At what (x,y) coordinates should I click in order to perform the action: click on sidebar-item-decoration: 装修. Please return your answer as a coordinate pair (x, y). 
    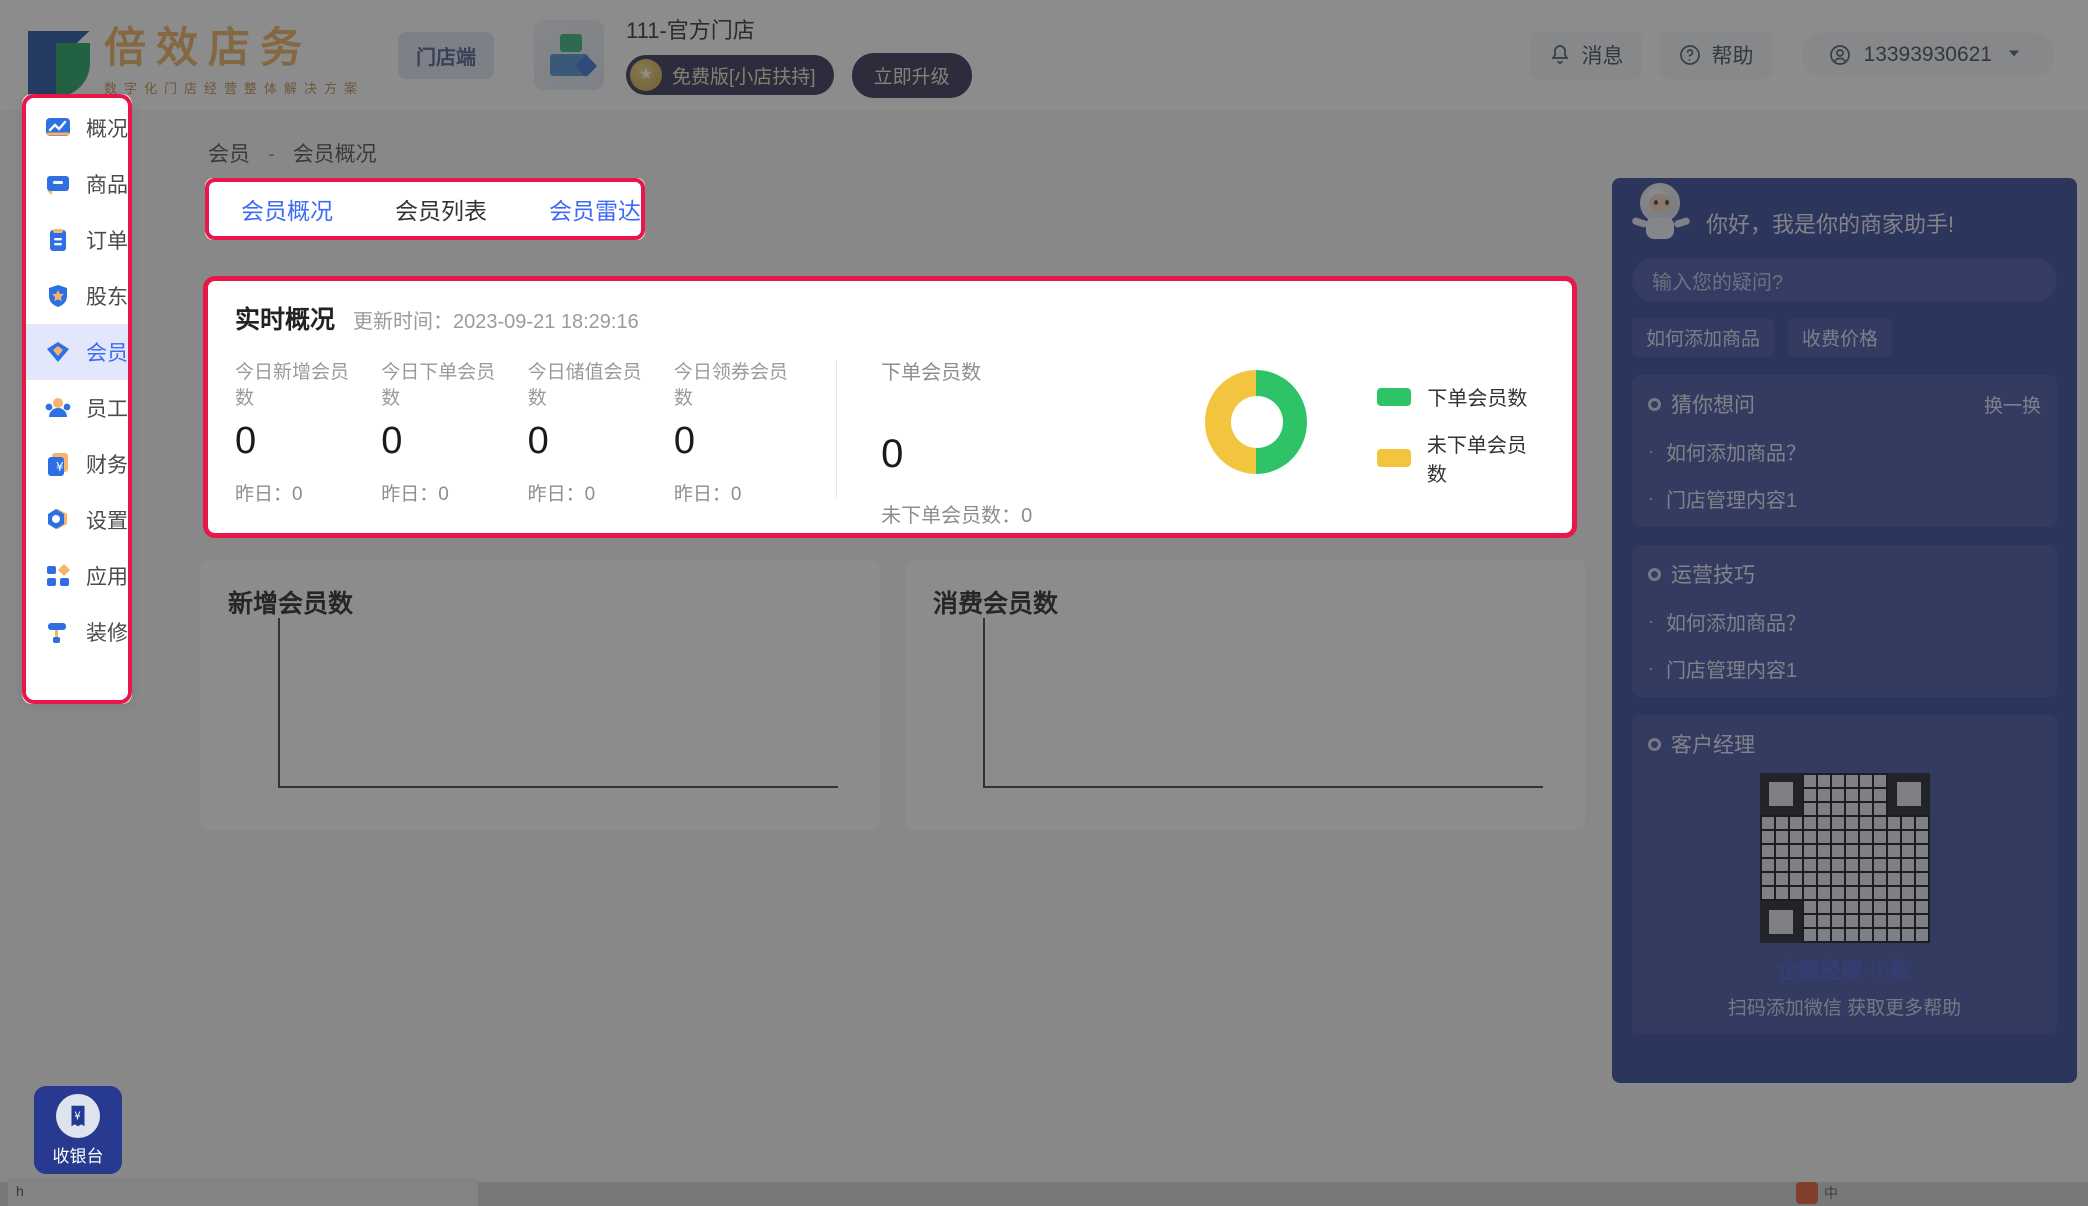
    Looking at the image, I should click on (77, 632).